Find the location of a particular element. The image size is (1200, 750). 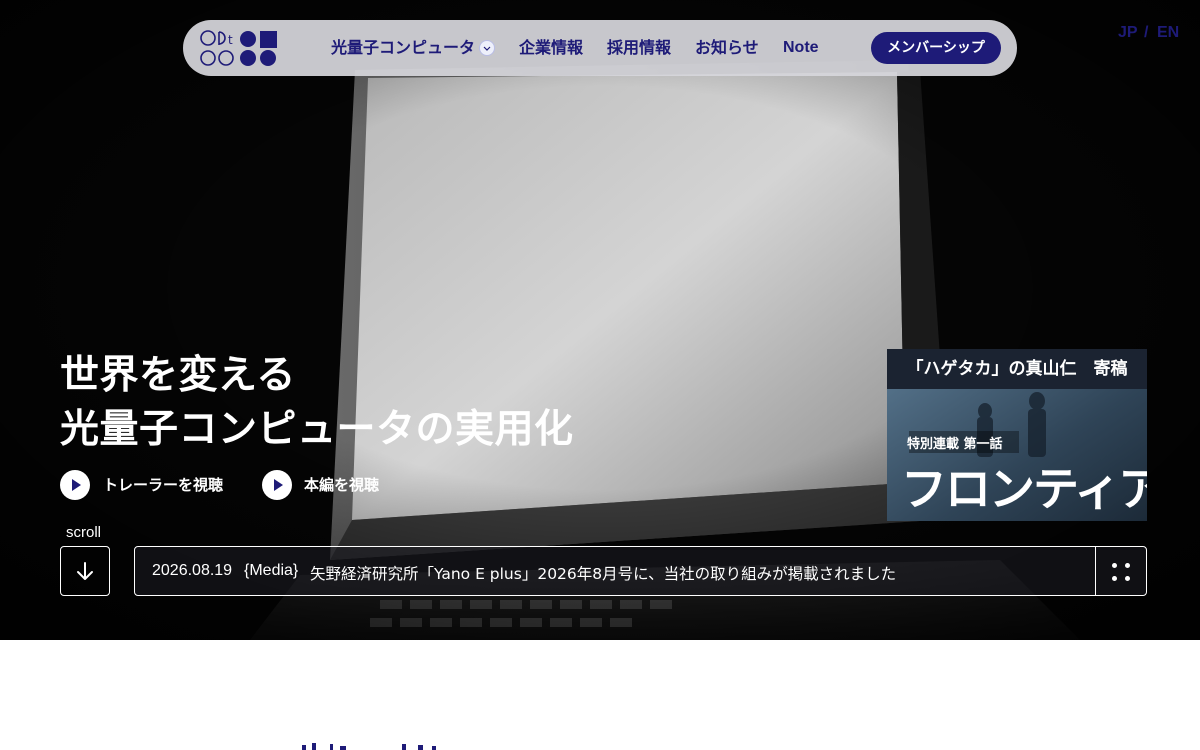

top-navigation: t 光量子コンピュータ 企業情報 採用情報 お知らせ Note メンバーシップ is located at coordinates (600, 48).